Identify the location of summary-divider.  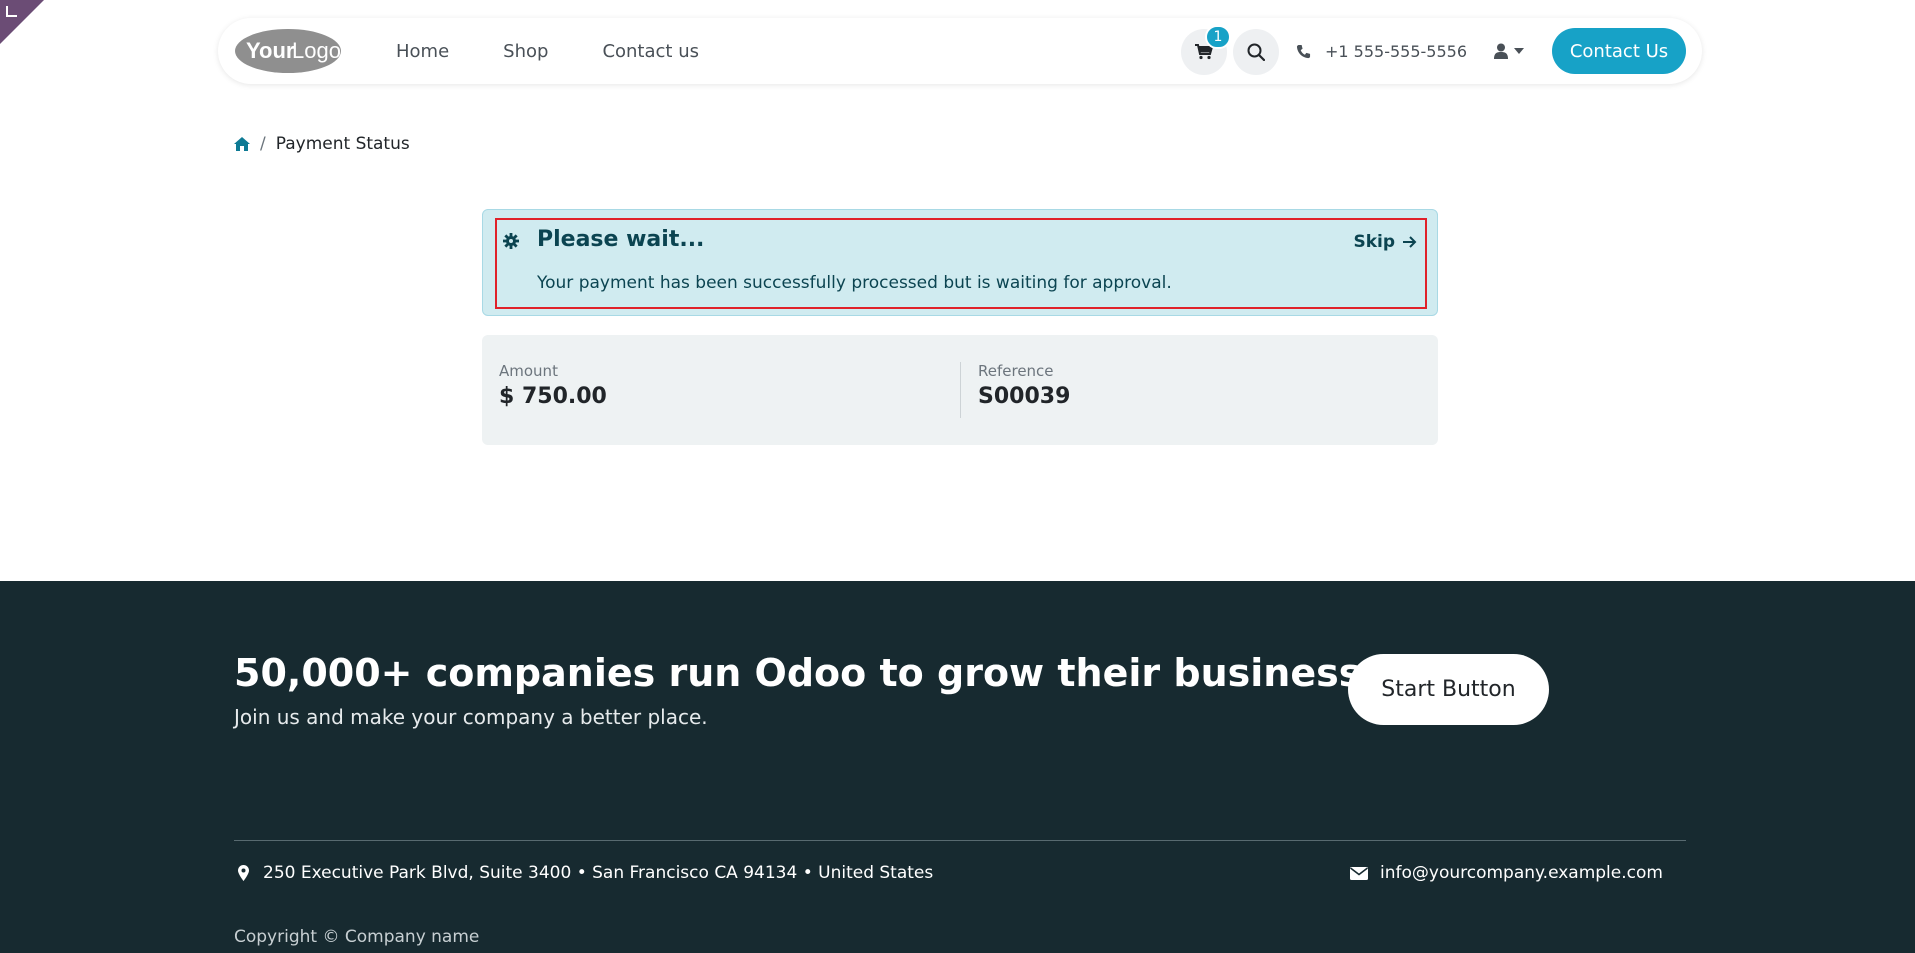
(960, 390).